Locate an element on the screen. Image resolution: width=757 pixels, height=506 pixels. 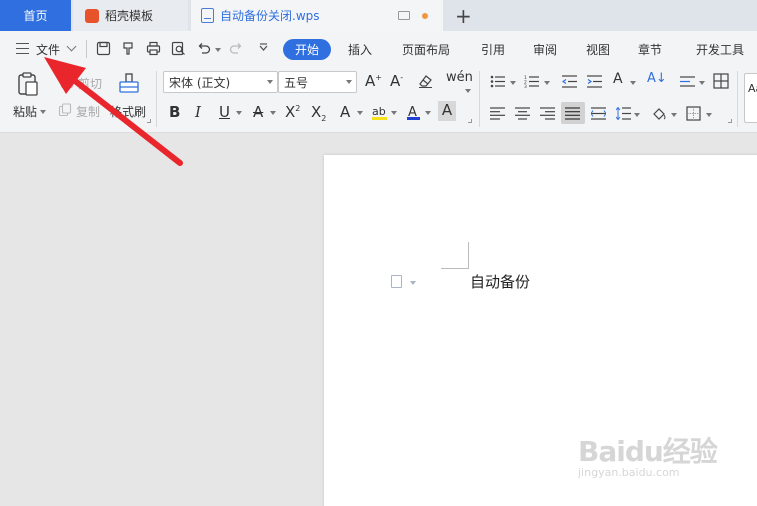
align-center-icon is located at coordinates (522, 113).